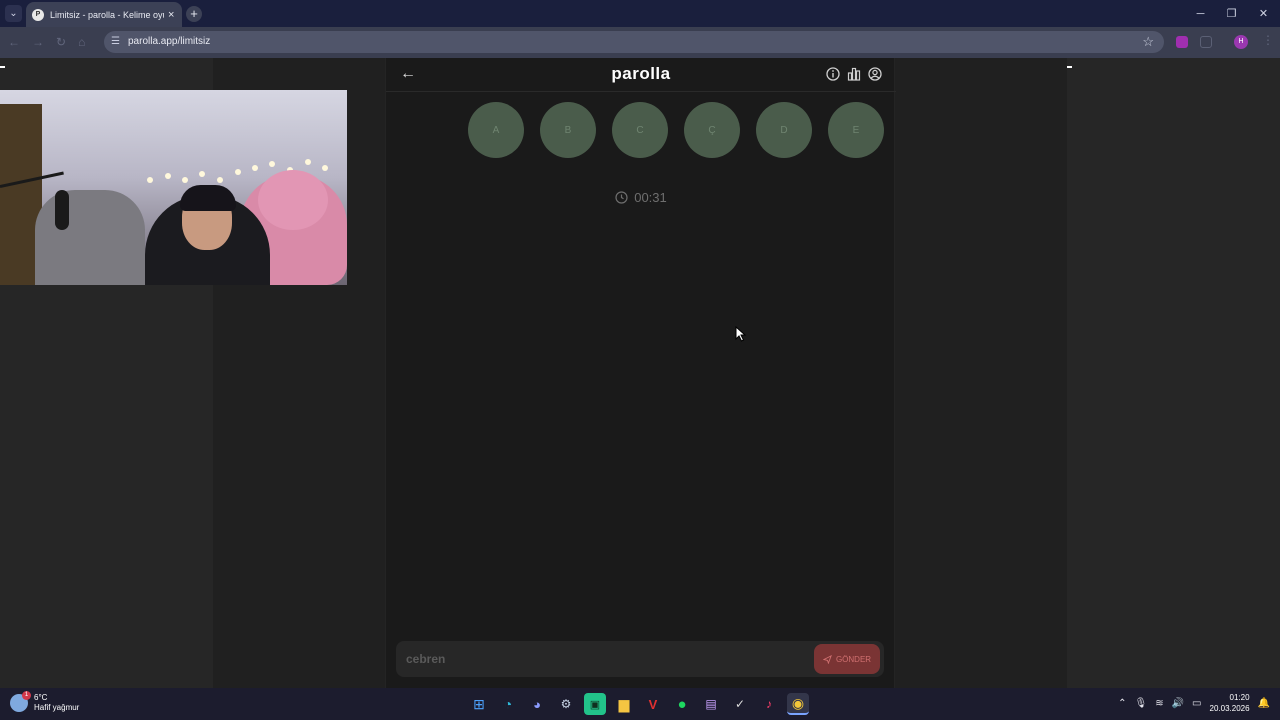 This screenshot has height=720, width=1280. I want to click on extension-icon, so click(1182, 42).